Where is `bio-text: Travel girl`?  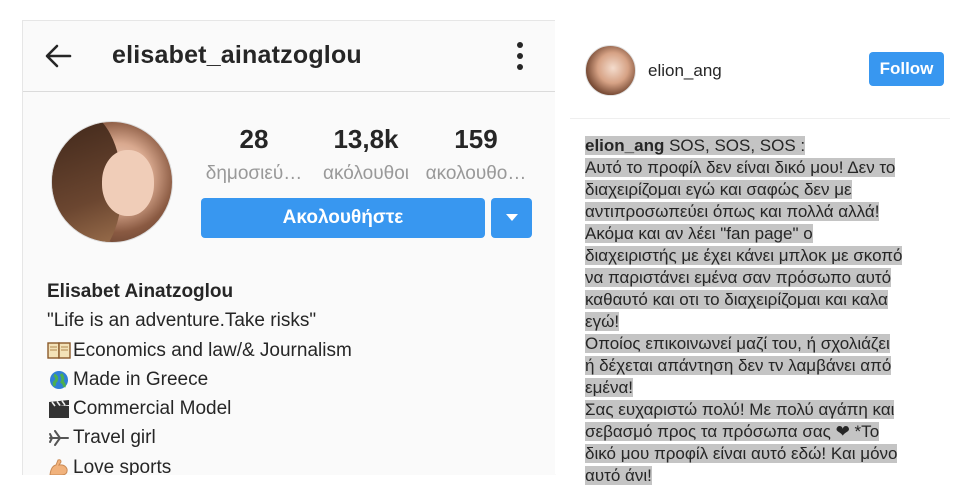
bio-text: Travel girl is located at coordinates (114, 438).